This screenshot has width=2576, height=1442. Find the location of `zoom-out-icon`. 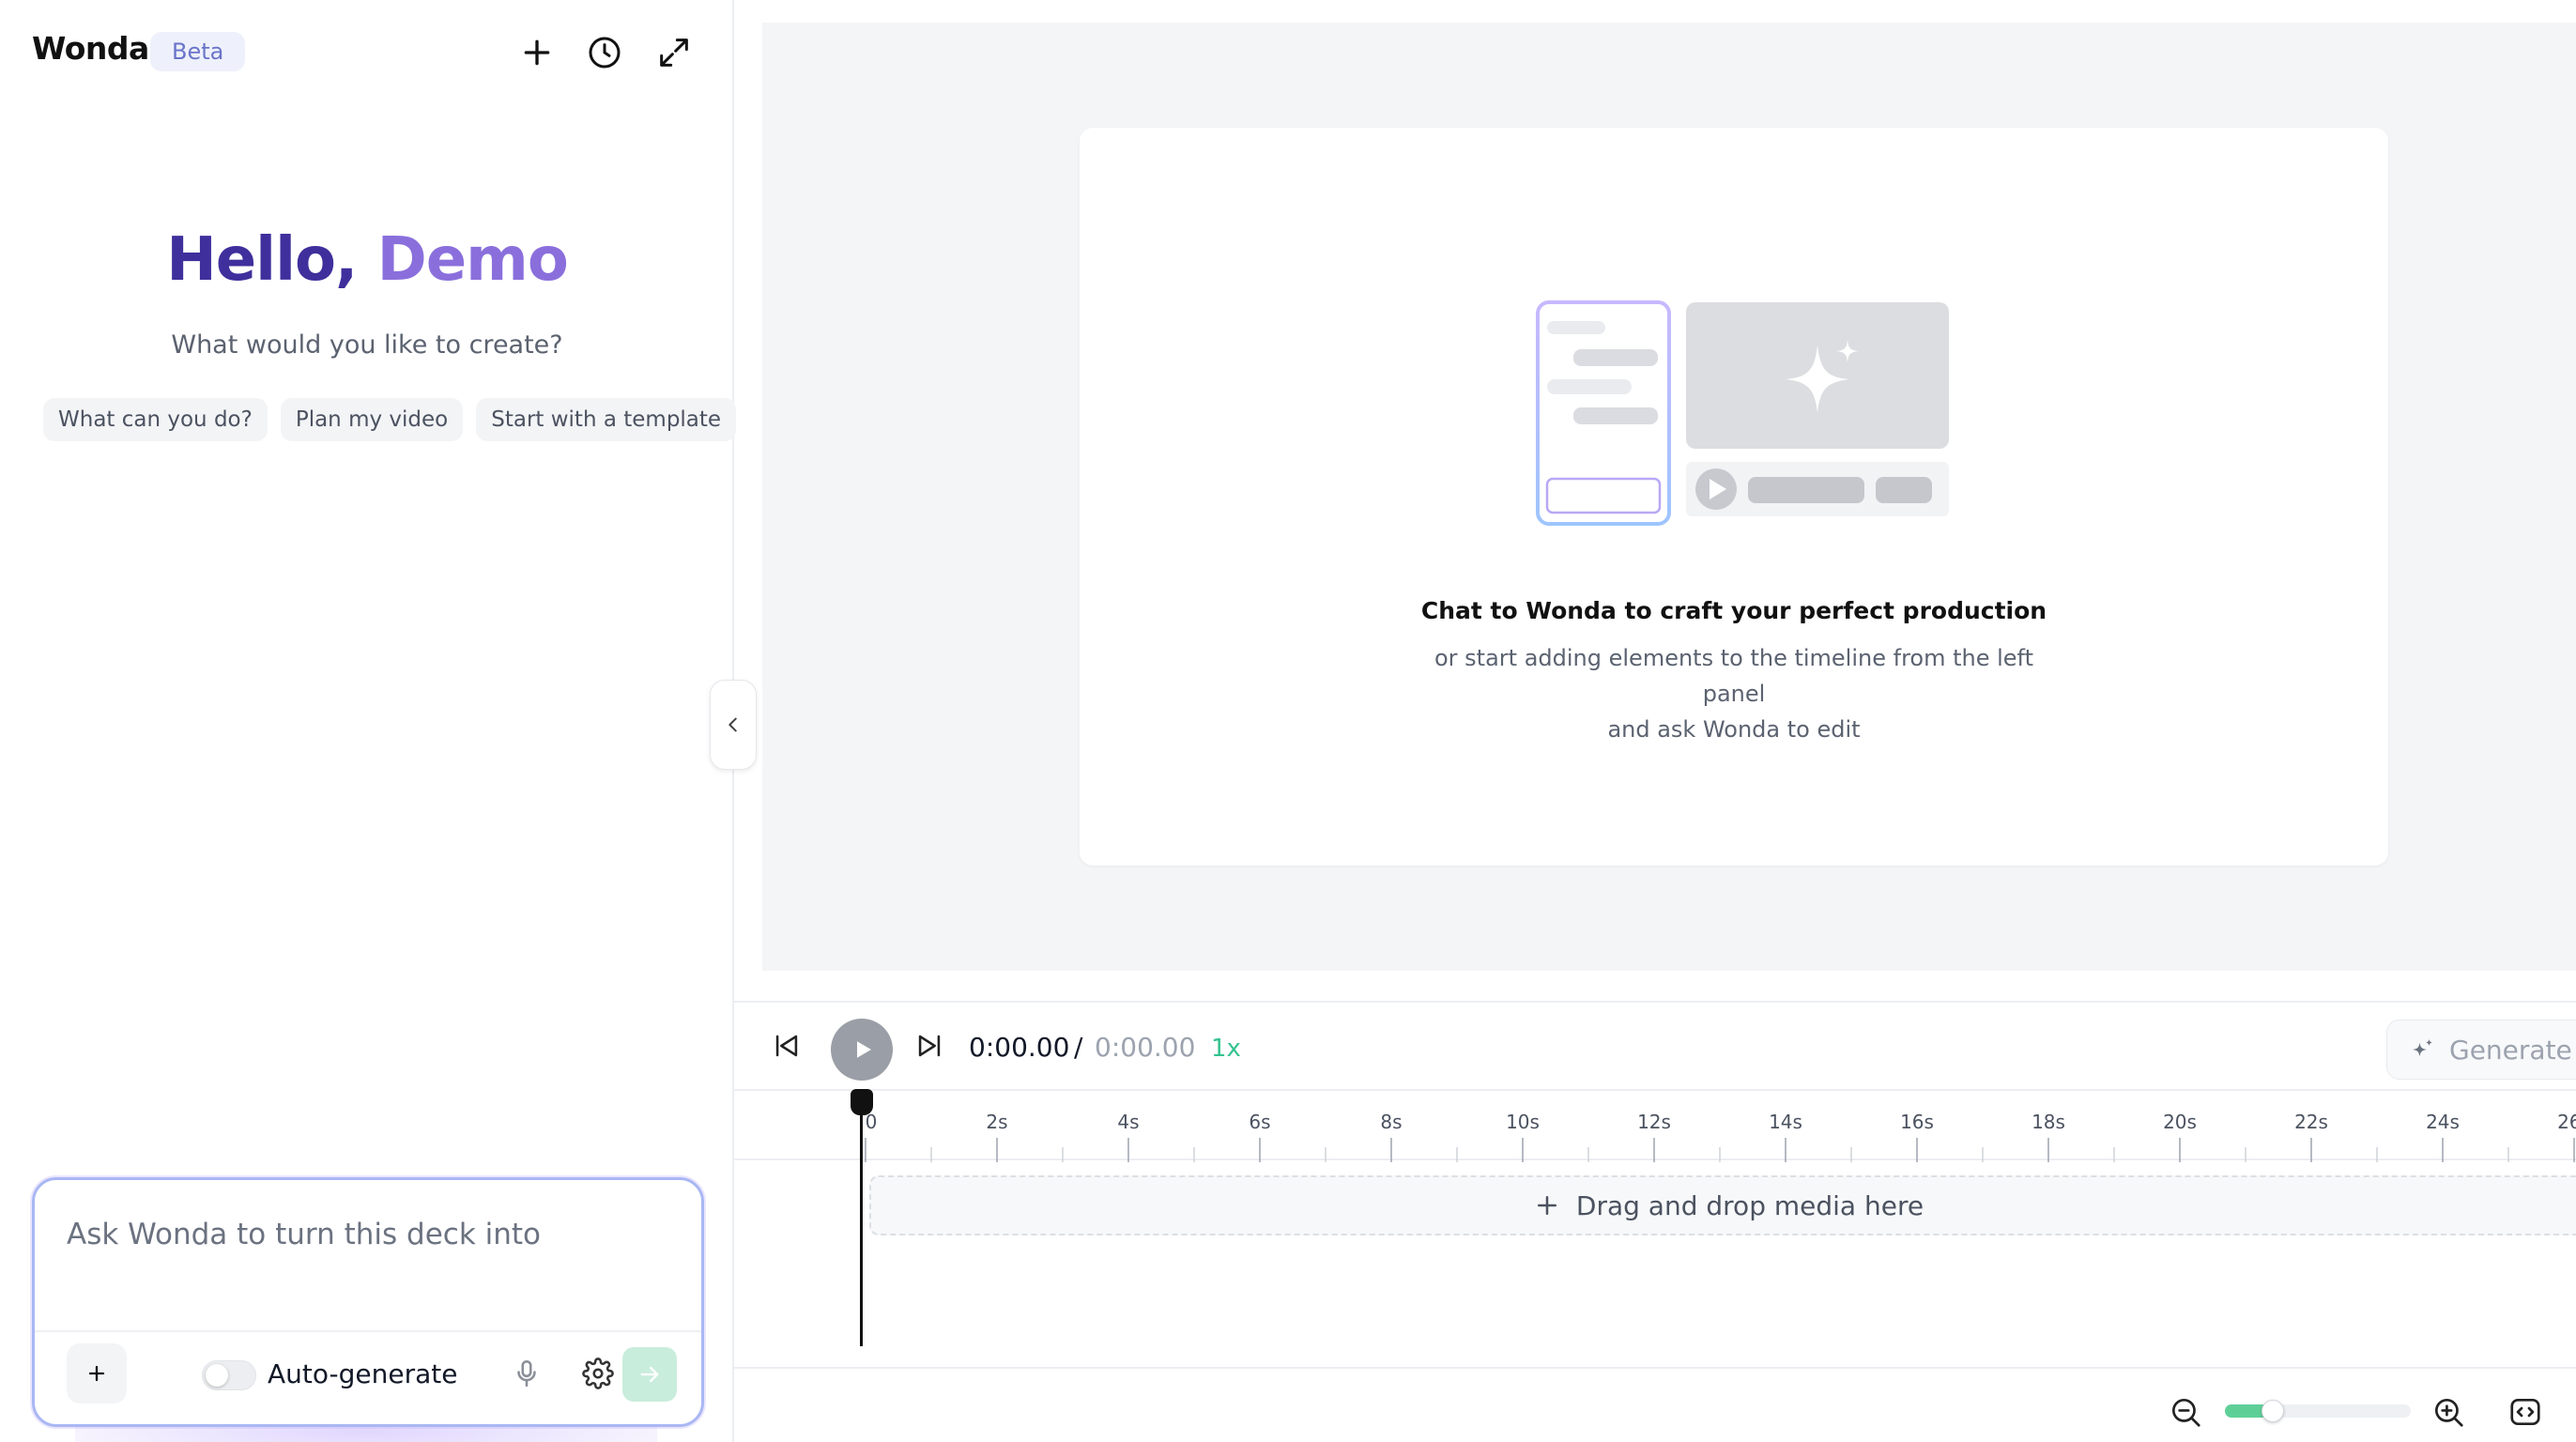

zoom-out-icon is located at coordinates (2186, 1412).